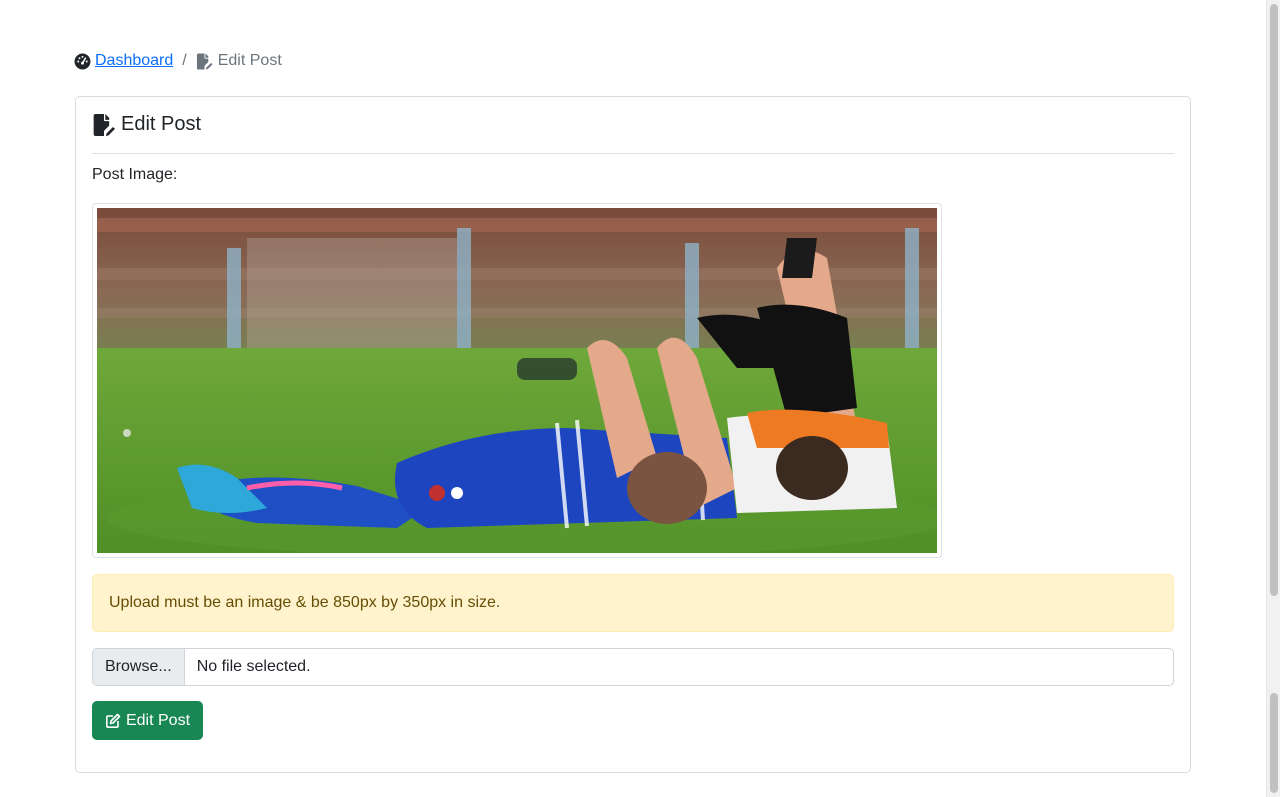 The image size is (1280, 797). I want to click on edit-post-submit-button: Edit Post, so click(147, 720).